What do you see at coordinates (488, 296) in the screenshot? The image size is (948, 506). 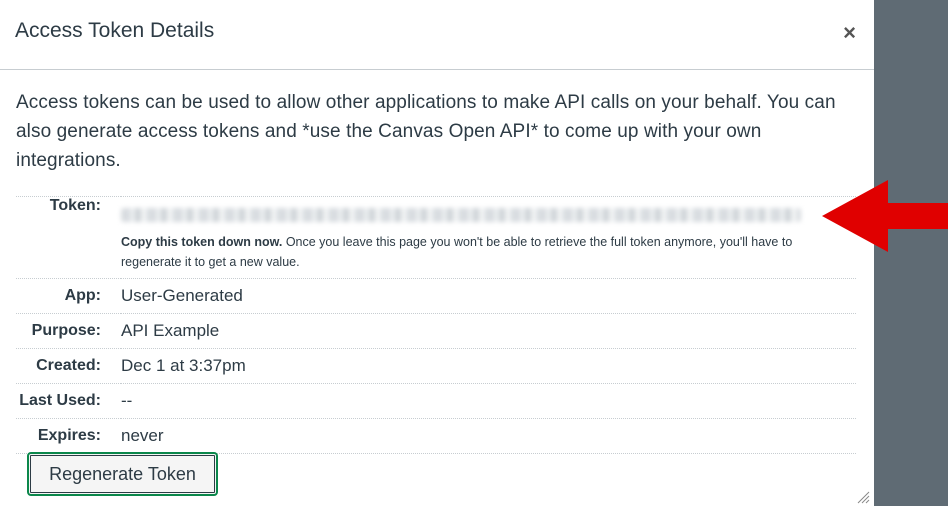 I see `app-value: User-Generated` at bounding box center [488, 296].